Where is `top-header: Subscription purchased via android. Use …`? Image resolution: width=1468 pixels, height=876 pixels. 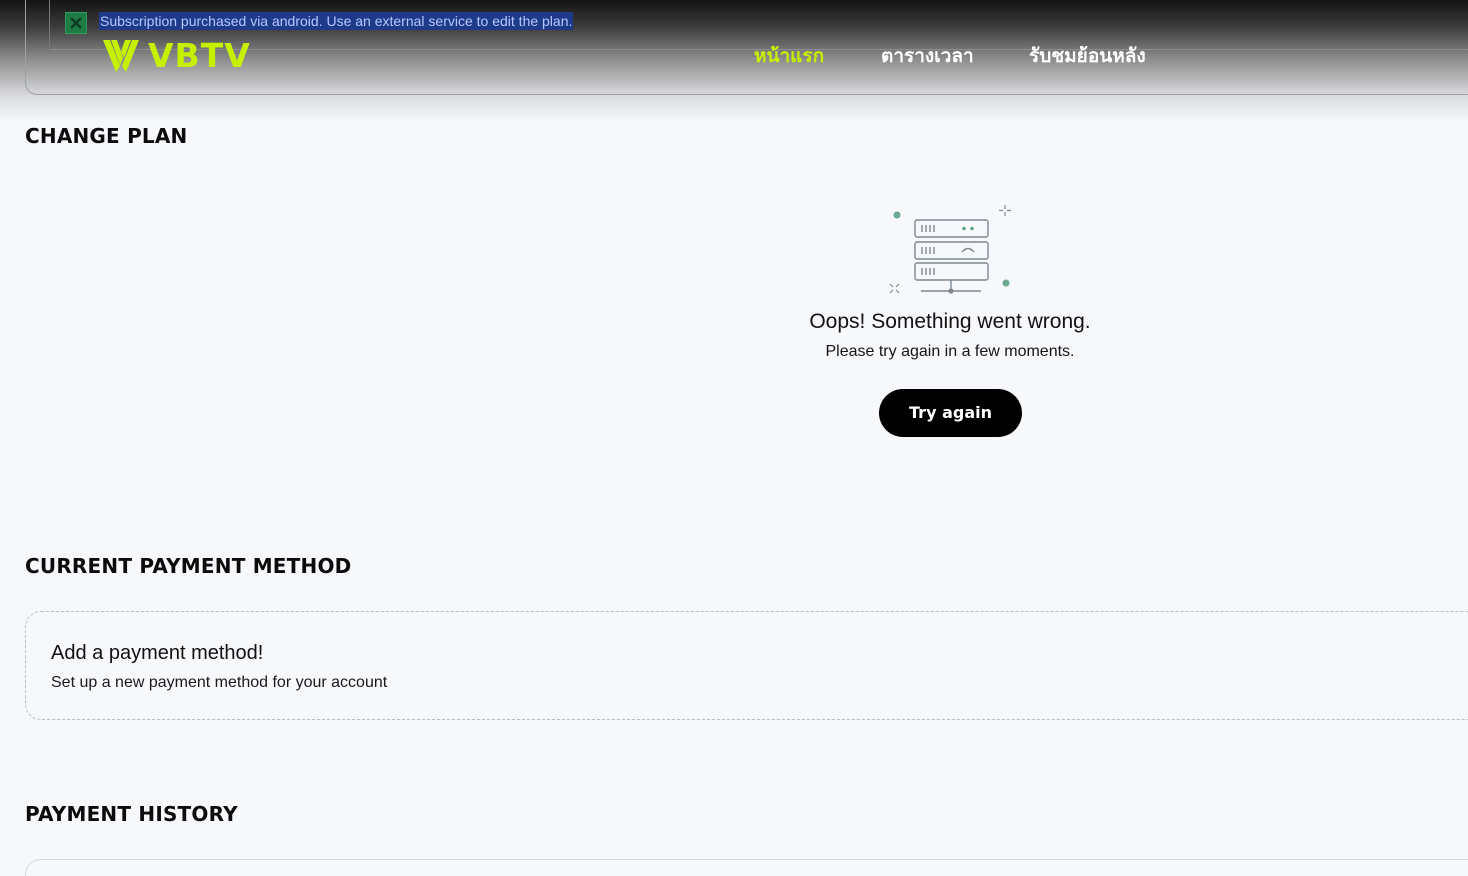 top-header: Subscription purchased via android. Use … is located at coordinates (734, 61).